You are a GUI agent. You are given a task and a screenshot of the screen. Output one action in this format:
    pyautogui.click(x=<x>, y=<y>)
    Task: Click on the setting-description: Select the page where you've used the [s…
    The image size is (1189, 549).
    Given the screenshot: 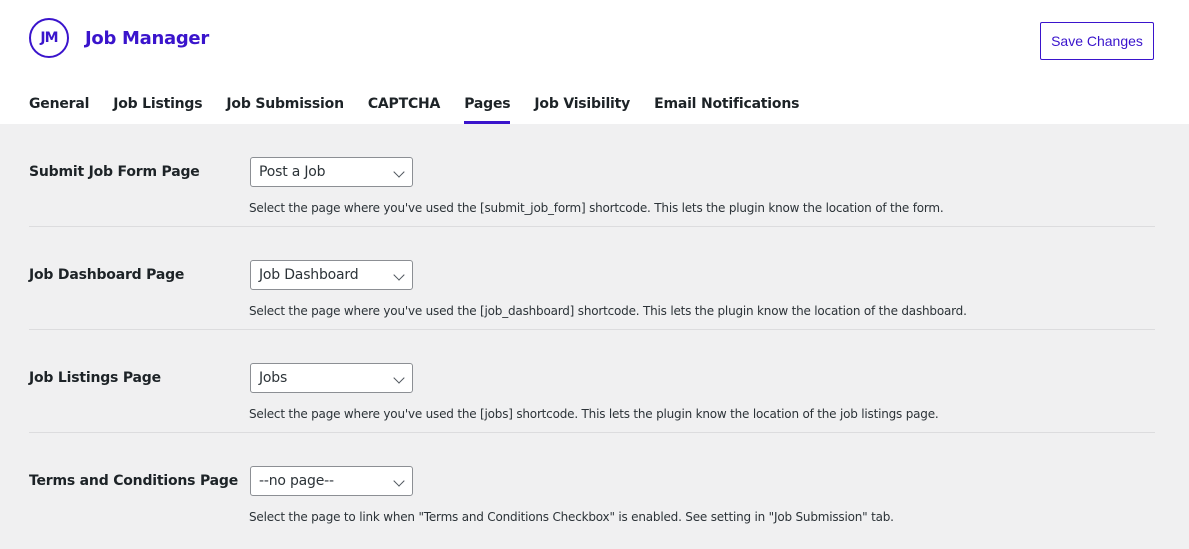 What is the action you would take?
    pyautogui.click(x=596, y=208)
    